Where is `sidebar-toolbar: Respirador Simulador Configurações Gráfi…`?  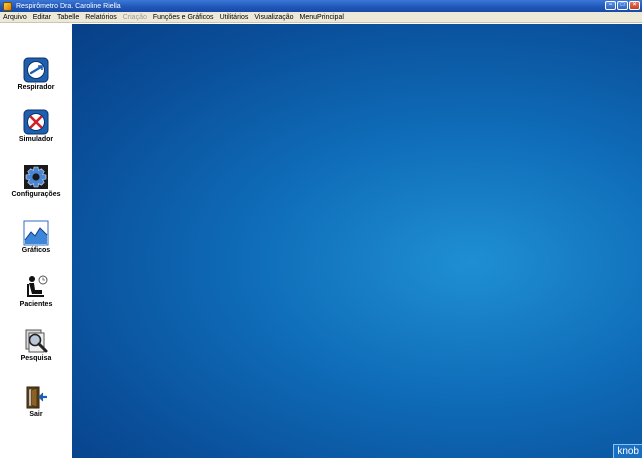
sidebar-toolbar: Respirador Simulador Configurações Gráfi… is located at coordinates (36, 241).